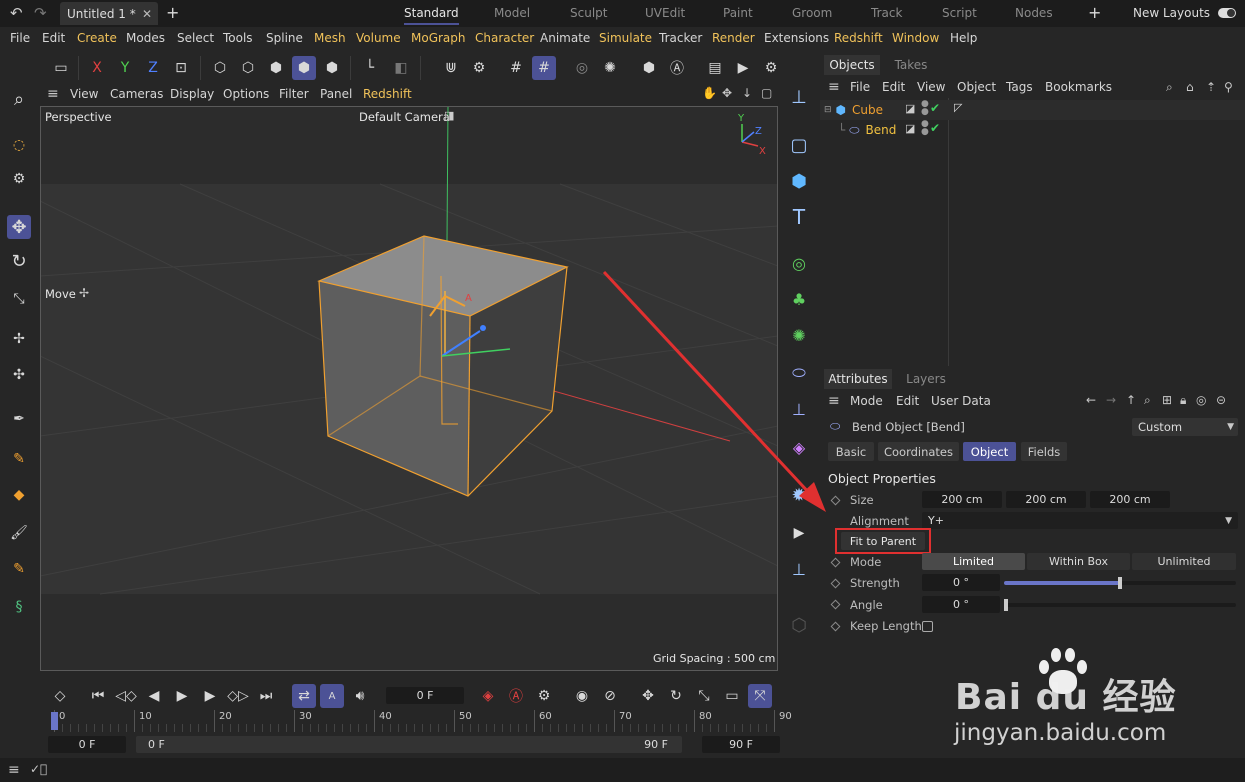 This screenshot has height=782, width=1245. Describe the element at coordinates (931, 87) in the screenshot. I see `objects-menu-view: View` at that location.